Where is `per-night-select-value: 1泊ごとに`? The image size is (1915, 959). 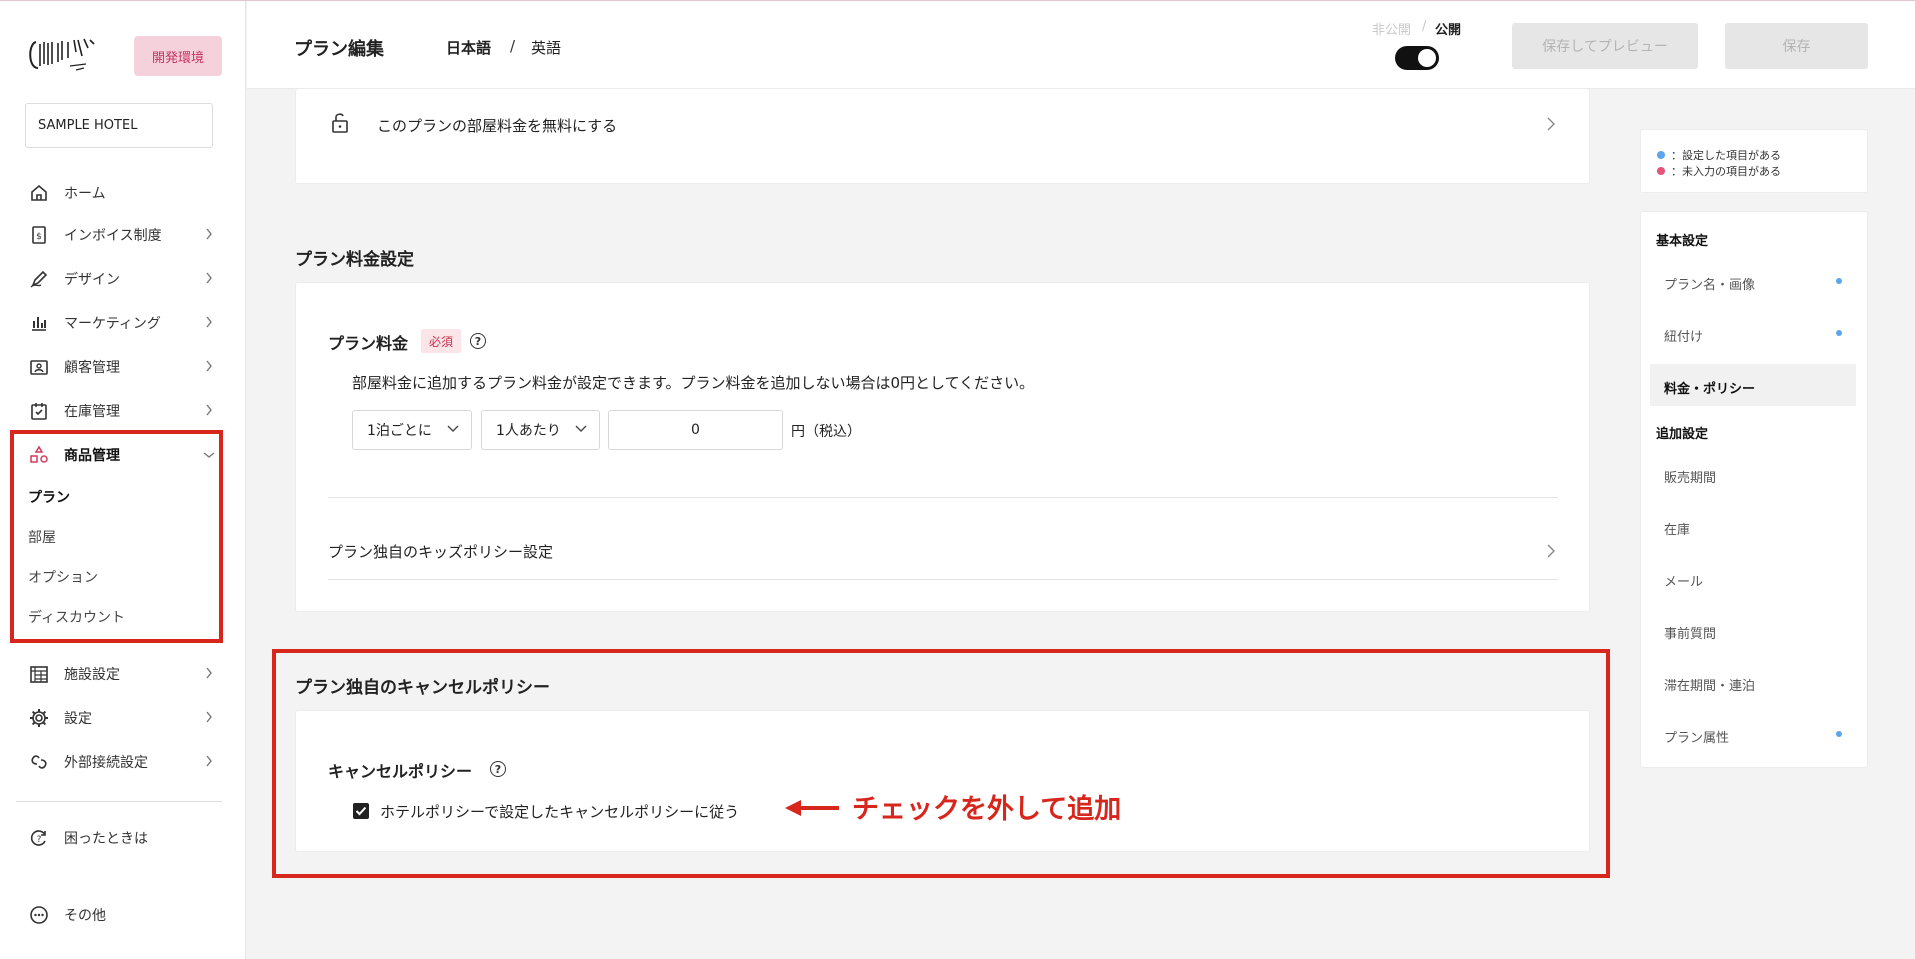
per-night-select-value: 1泊ごとに is located at coordinates (399, 431).